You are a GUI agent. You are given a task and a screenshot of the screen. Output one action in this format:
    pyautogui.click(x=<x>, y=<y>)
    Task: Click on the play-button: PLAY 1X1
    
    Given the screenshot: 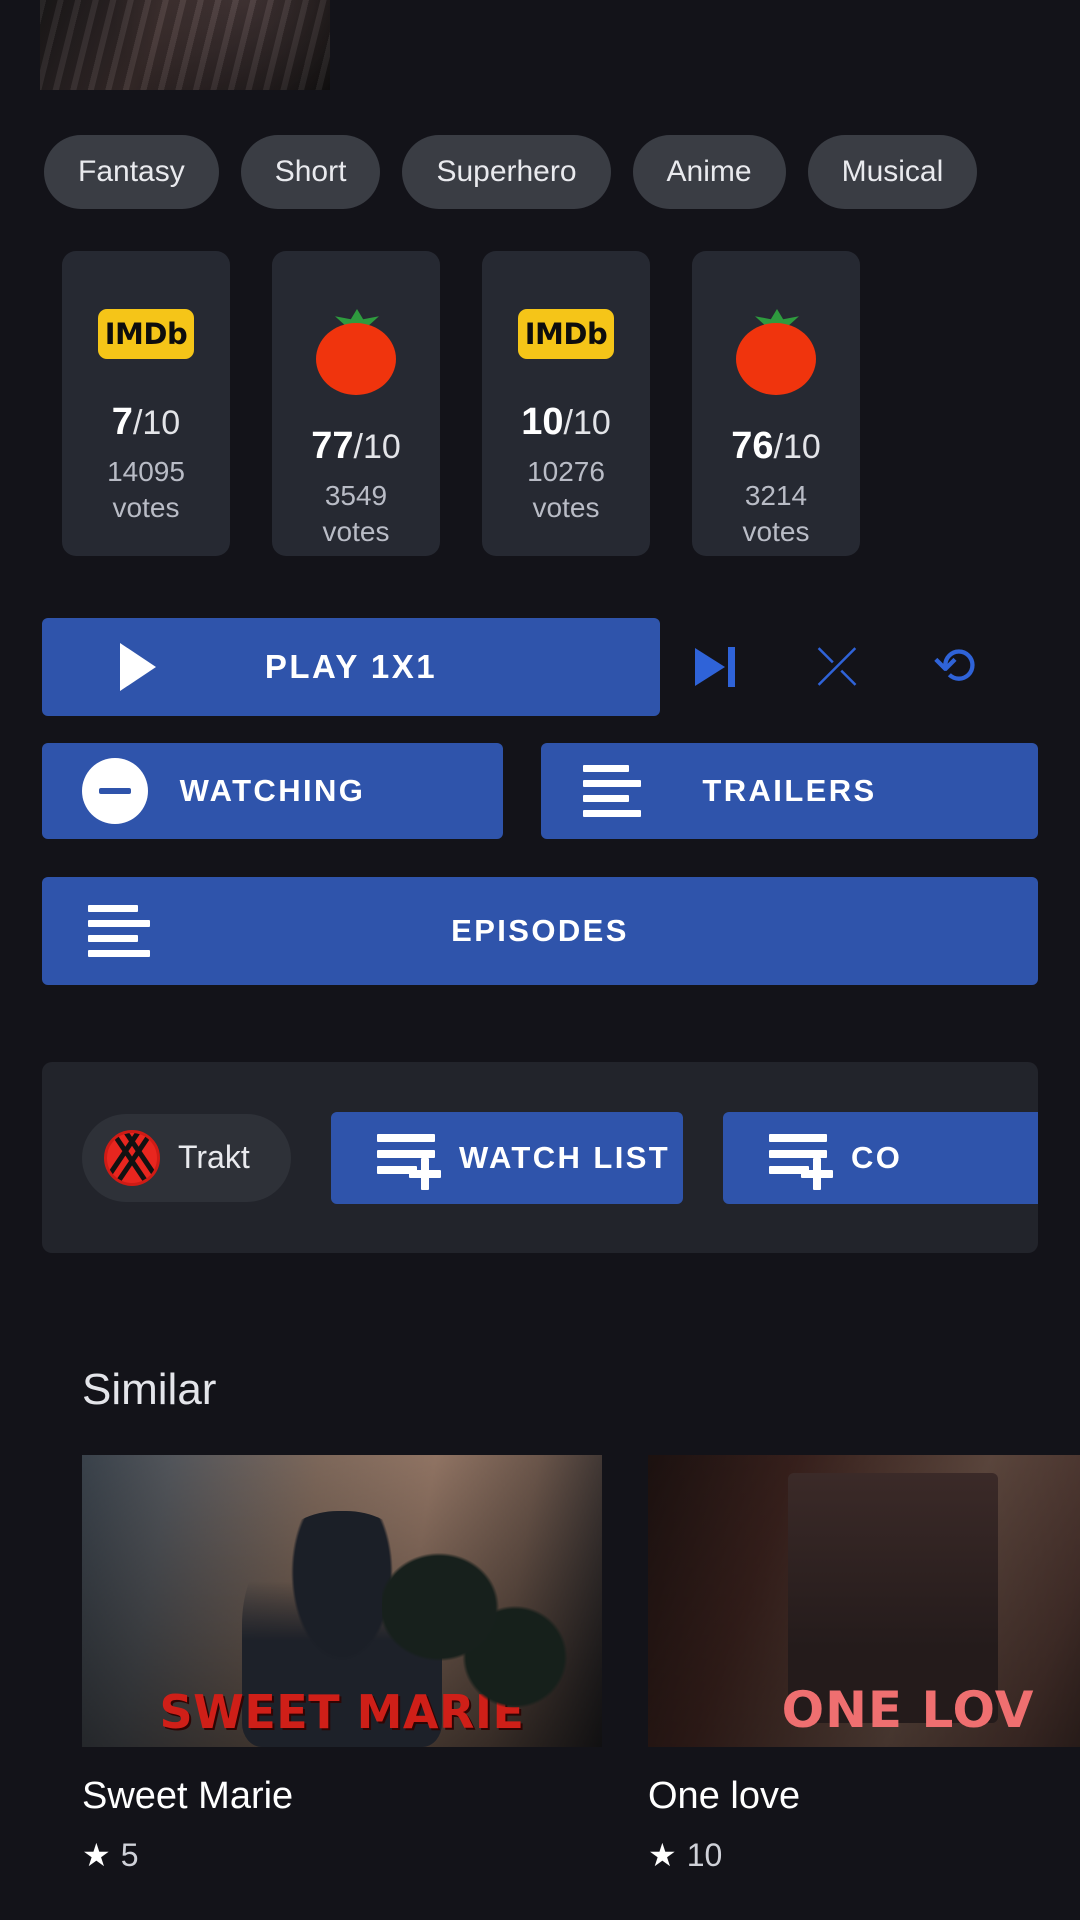 What is the action you would take?
    pyautogui.click(x=351, y=667)
    